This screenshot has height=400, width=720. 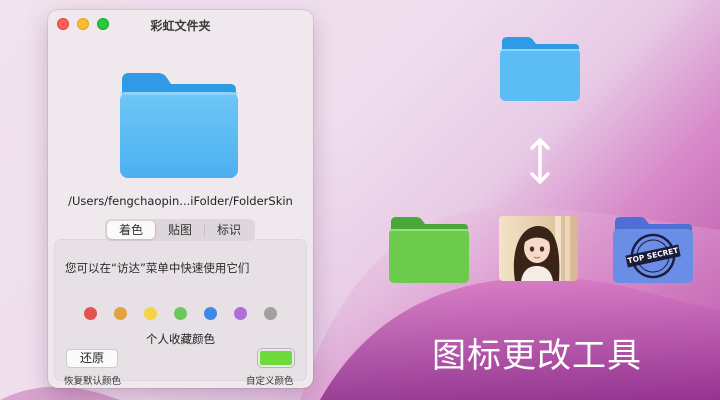 I want to click on folder-preview-icon, so click(x=178, y=127).